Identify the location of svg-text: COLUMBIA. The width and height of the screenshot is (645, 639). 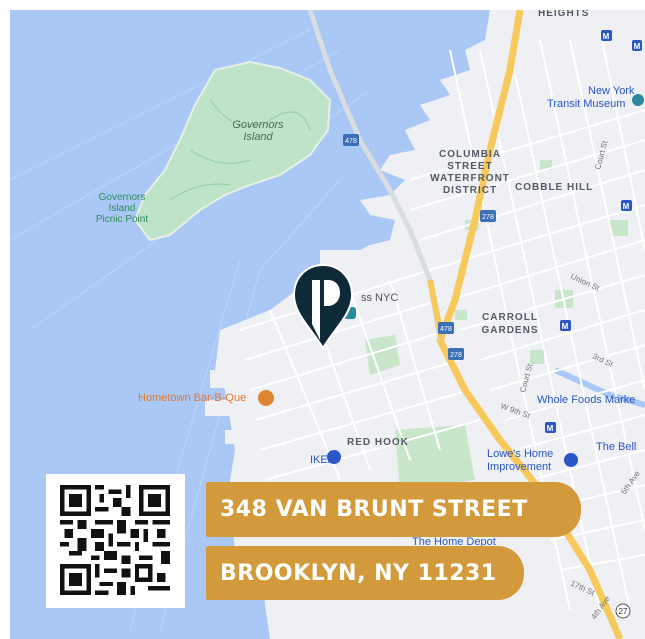
(470, 154).